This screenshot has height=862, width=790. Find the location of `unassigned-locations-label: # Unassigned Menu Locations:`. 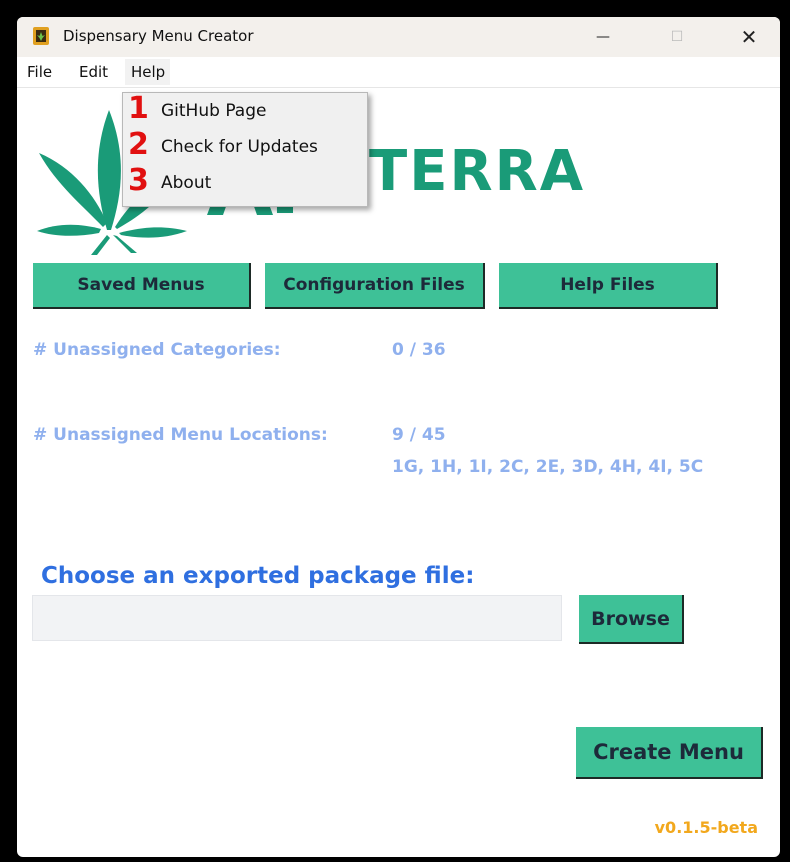

unassigned-locations-label: # Unassigned Menu Locations: is located at coordinates (180, 435).